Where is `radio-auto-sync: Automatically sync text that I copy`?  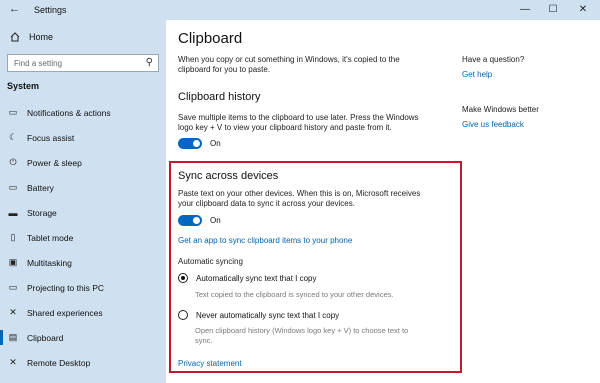
radio-auto-sync: Automatically sync text that I copy is located at coordinates (247, 278).